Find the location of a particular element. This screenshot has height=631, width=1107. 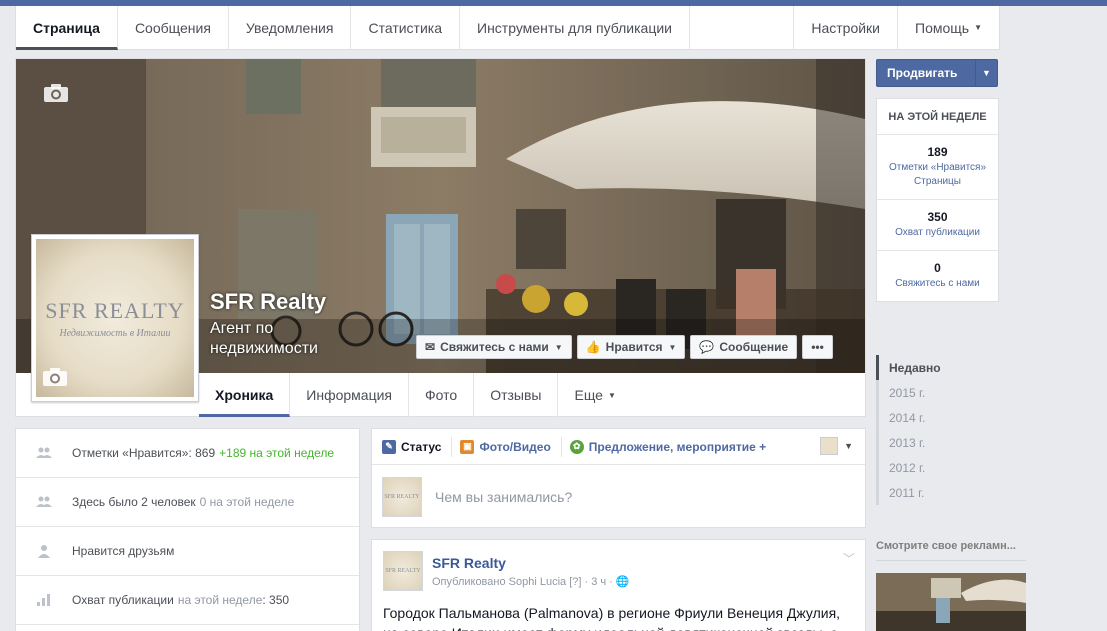

tab-photos: Фото is located at coordinates (442, 395).